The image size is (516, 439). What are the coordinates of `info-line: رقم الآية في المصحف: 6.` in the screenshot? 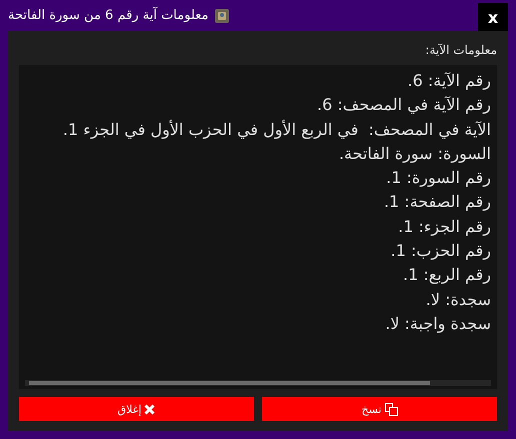 It's located at (403, 105).